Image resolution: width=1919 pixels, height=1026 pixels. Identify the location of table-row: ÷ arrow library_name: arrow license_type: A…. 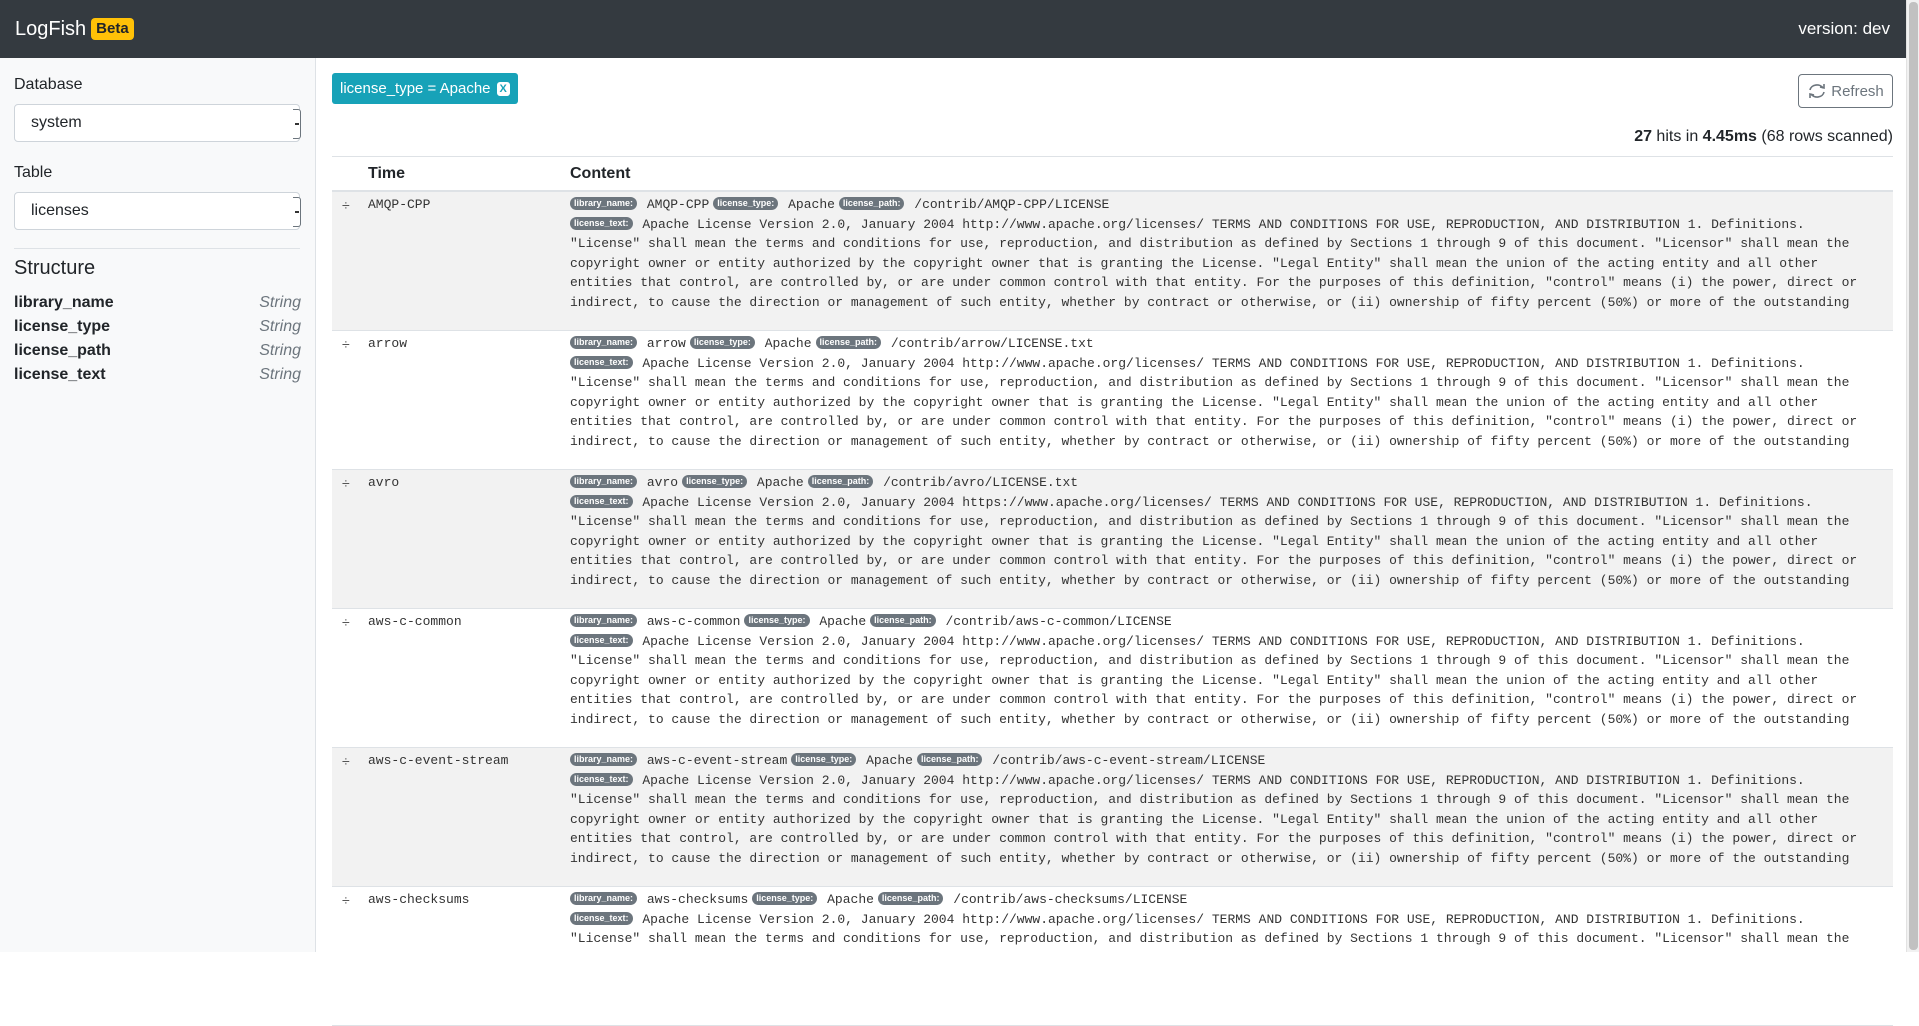
(1112, 400).